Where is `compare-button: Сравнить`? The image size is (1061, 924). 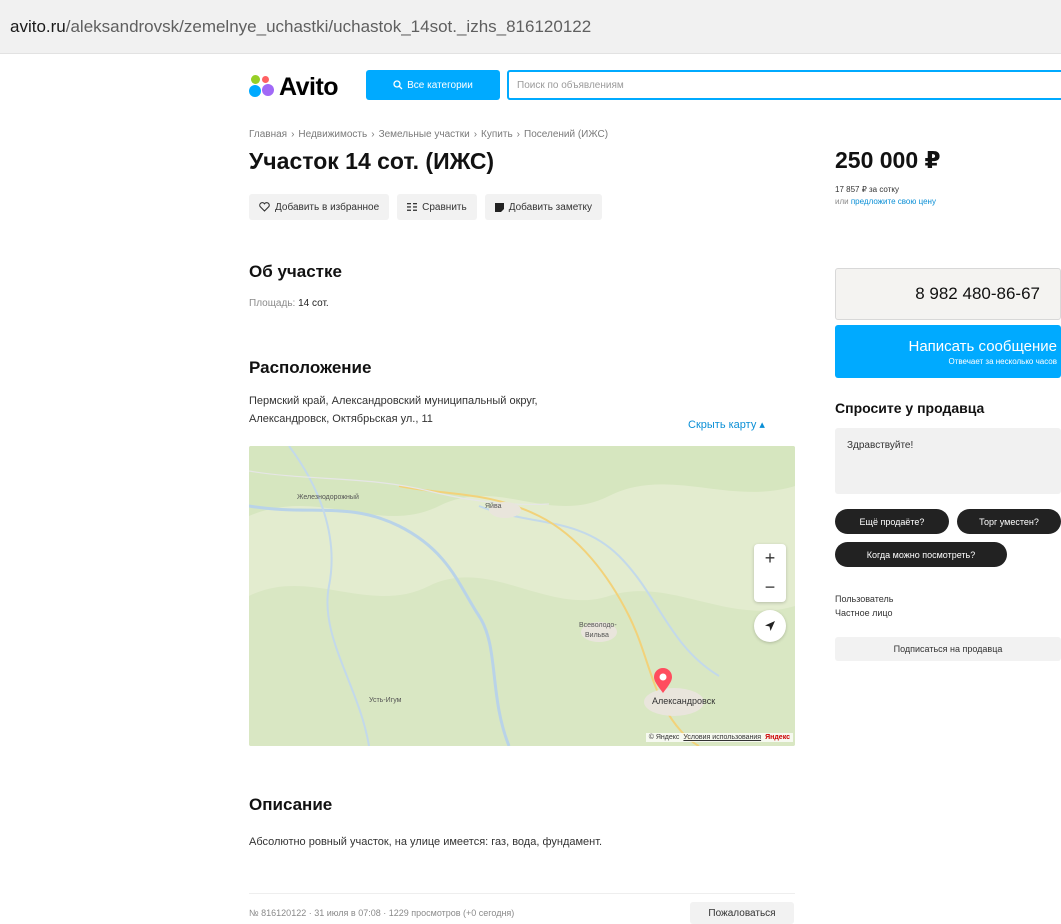
compare-button: Сравнить is located at coordinates (437, 207).